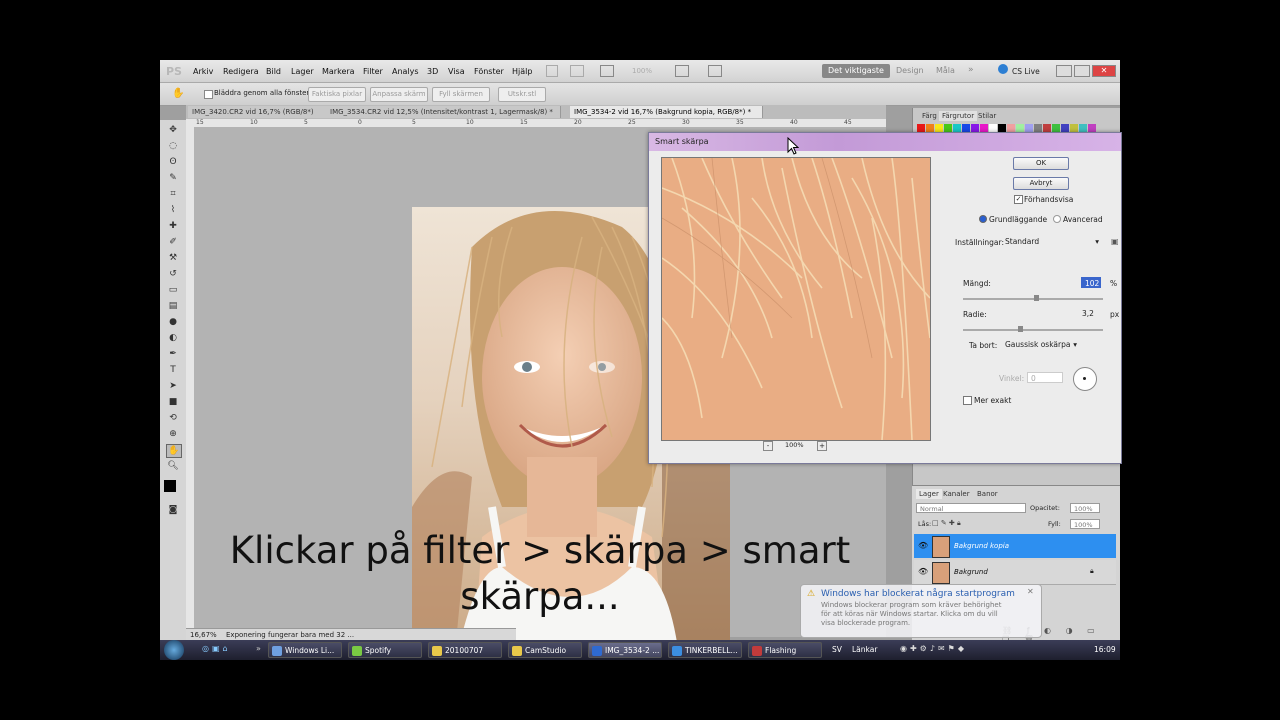 The image size is (1280, 720). I want to click on hand-tool-active-icon: ✋, so click(174, 451).